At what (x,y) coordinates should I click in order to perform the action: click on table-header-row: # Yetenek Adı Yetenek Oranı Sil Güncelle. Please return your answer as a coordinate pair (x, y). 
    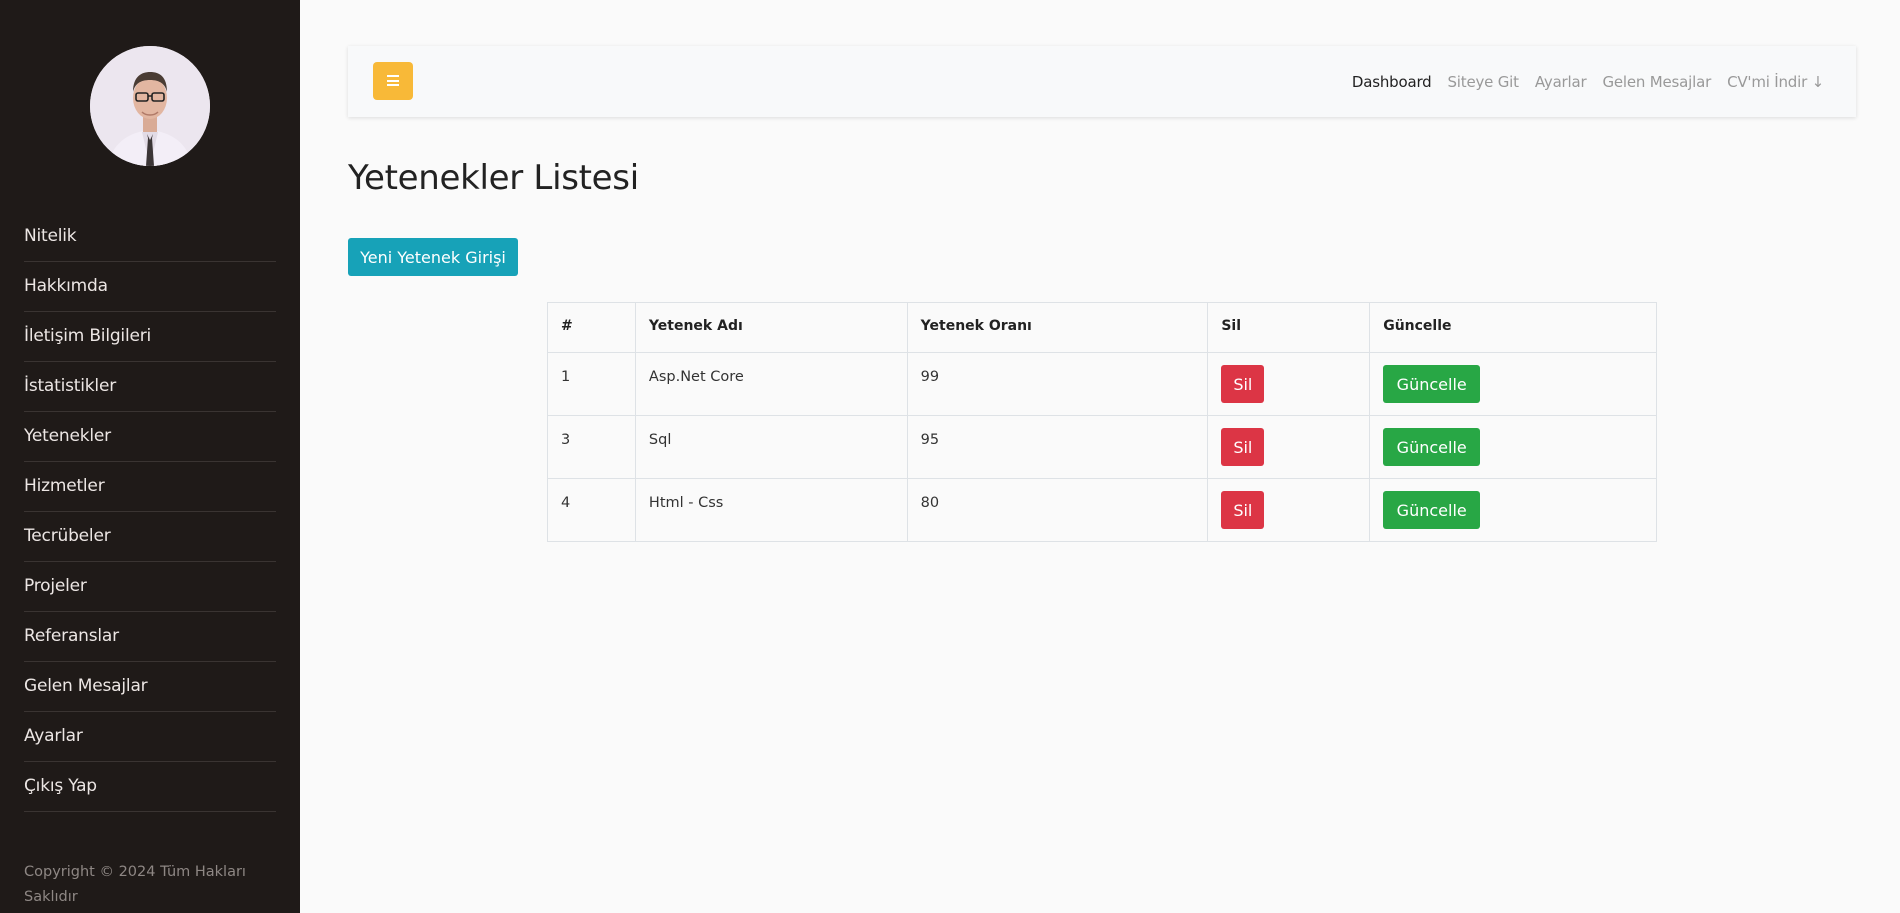
    Looking at the image, I should click on (1102, 327).